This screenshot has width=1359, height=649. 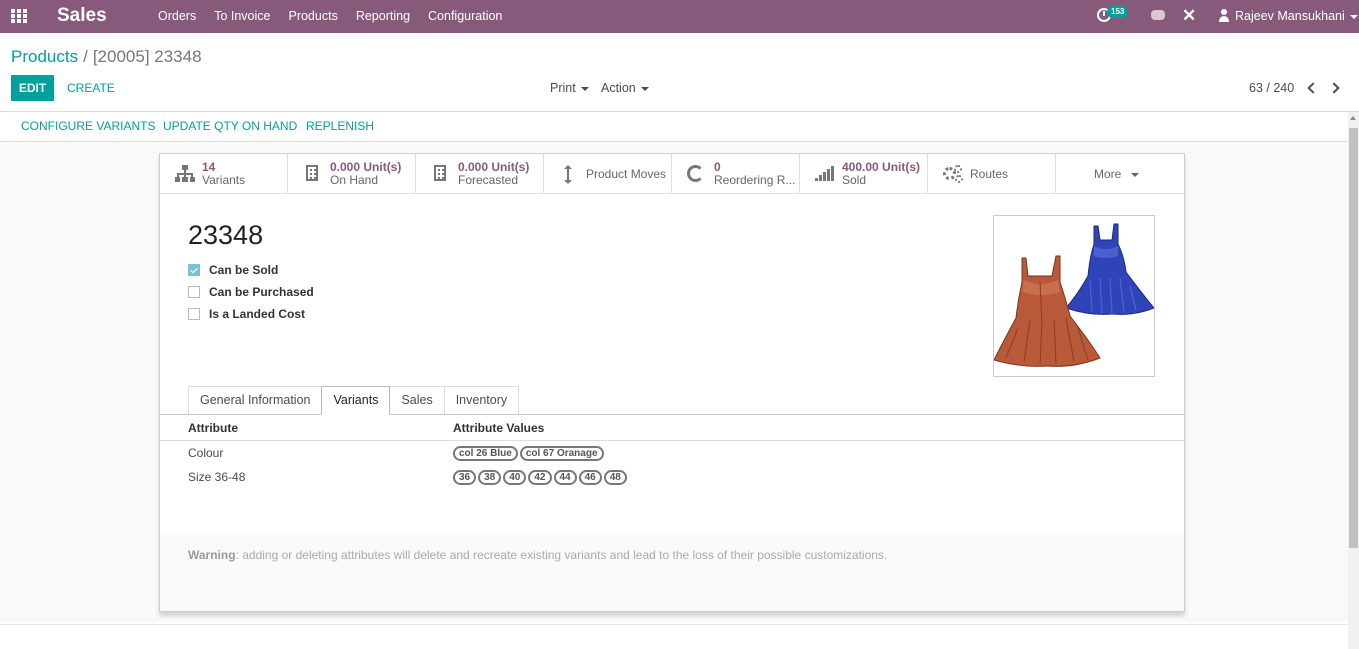 I want to click on forecasted-label: Forecasted, so click(x=488, y=180).